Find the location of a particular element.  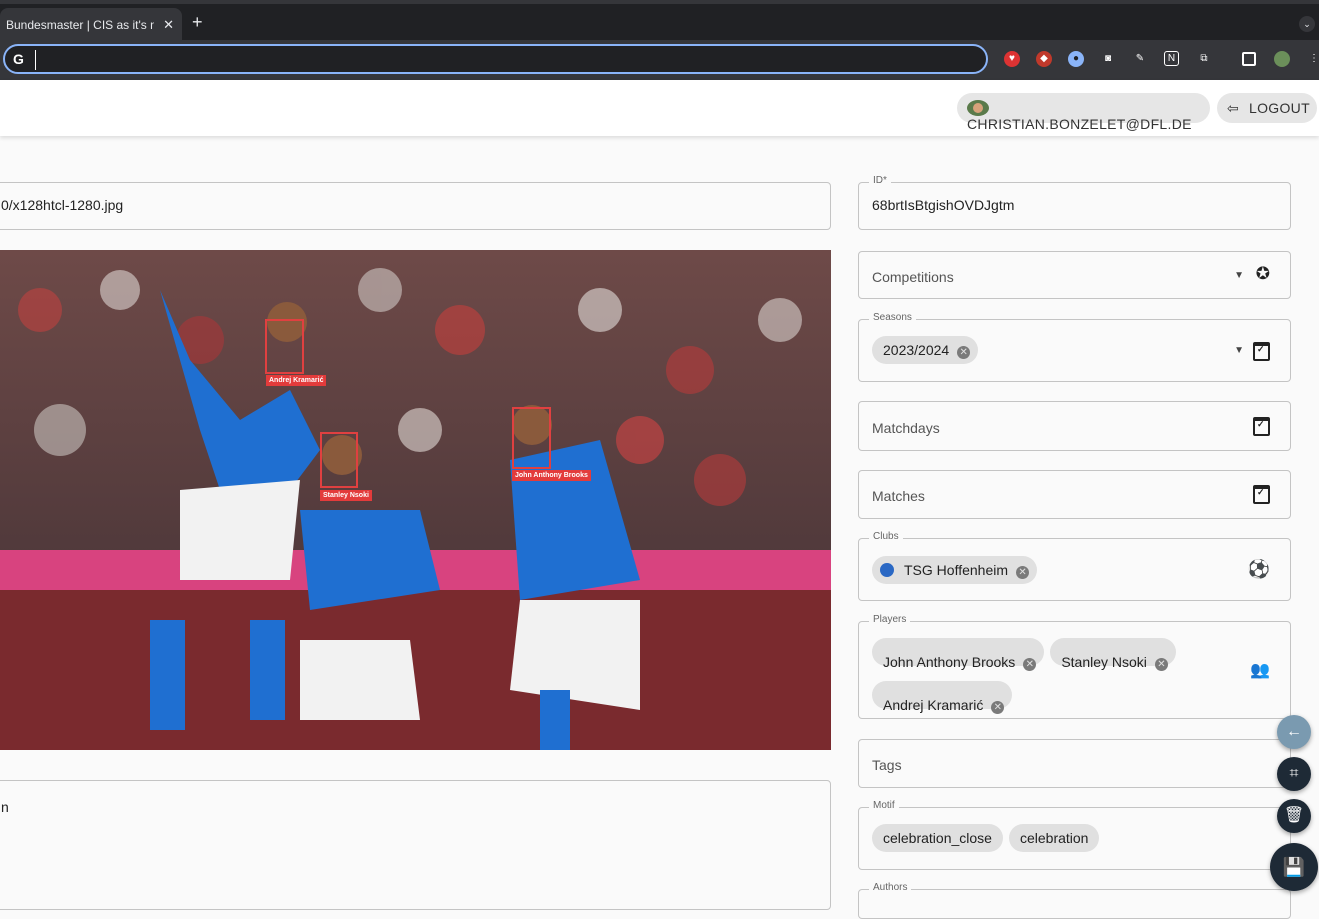

save-fab: 💾 is located at coordinates (1294, 867).